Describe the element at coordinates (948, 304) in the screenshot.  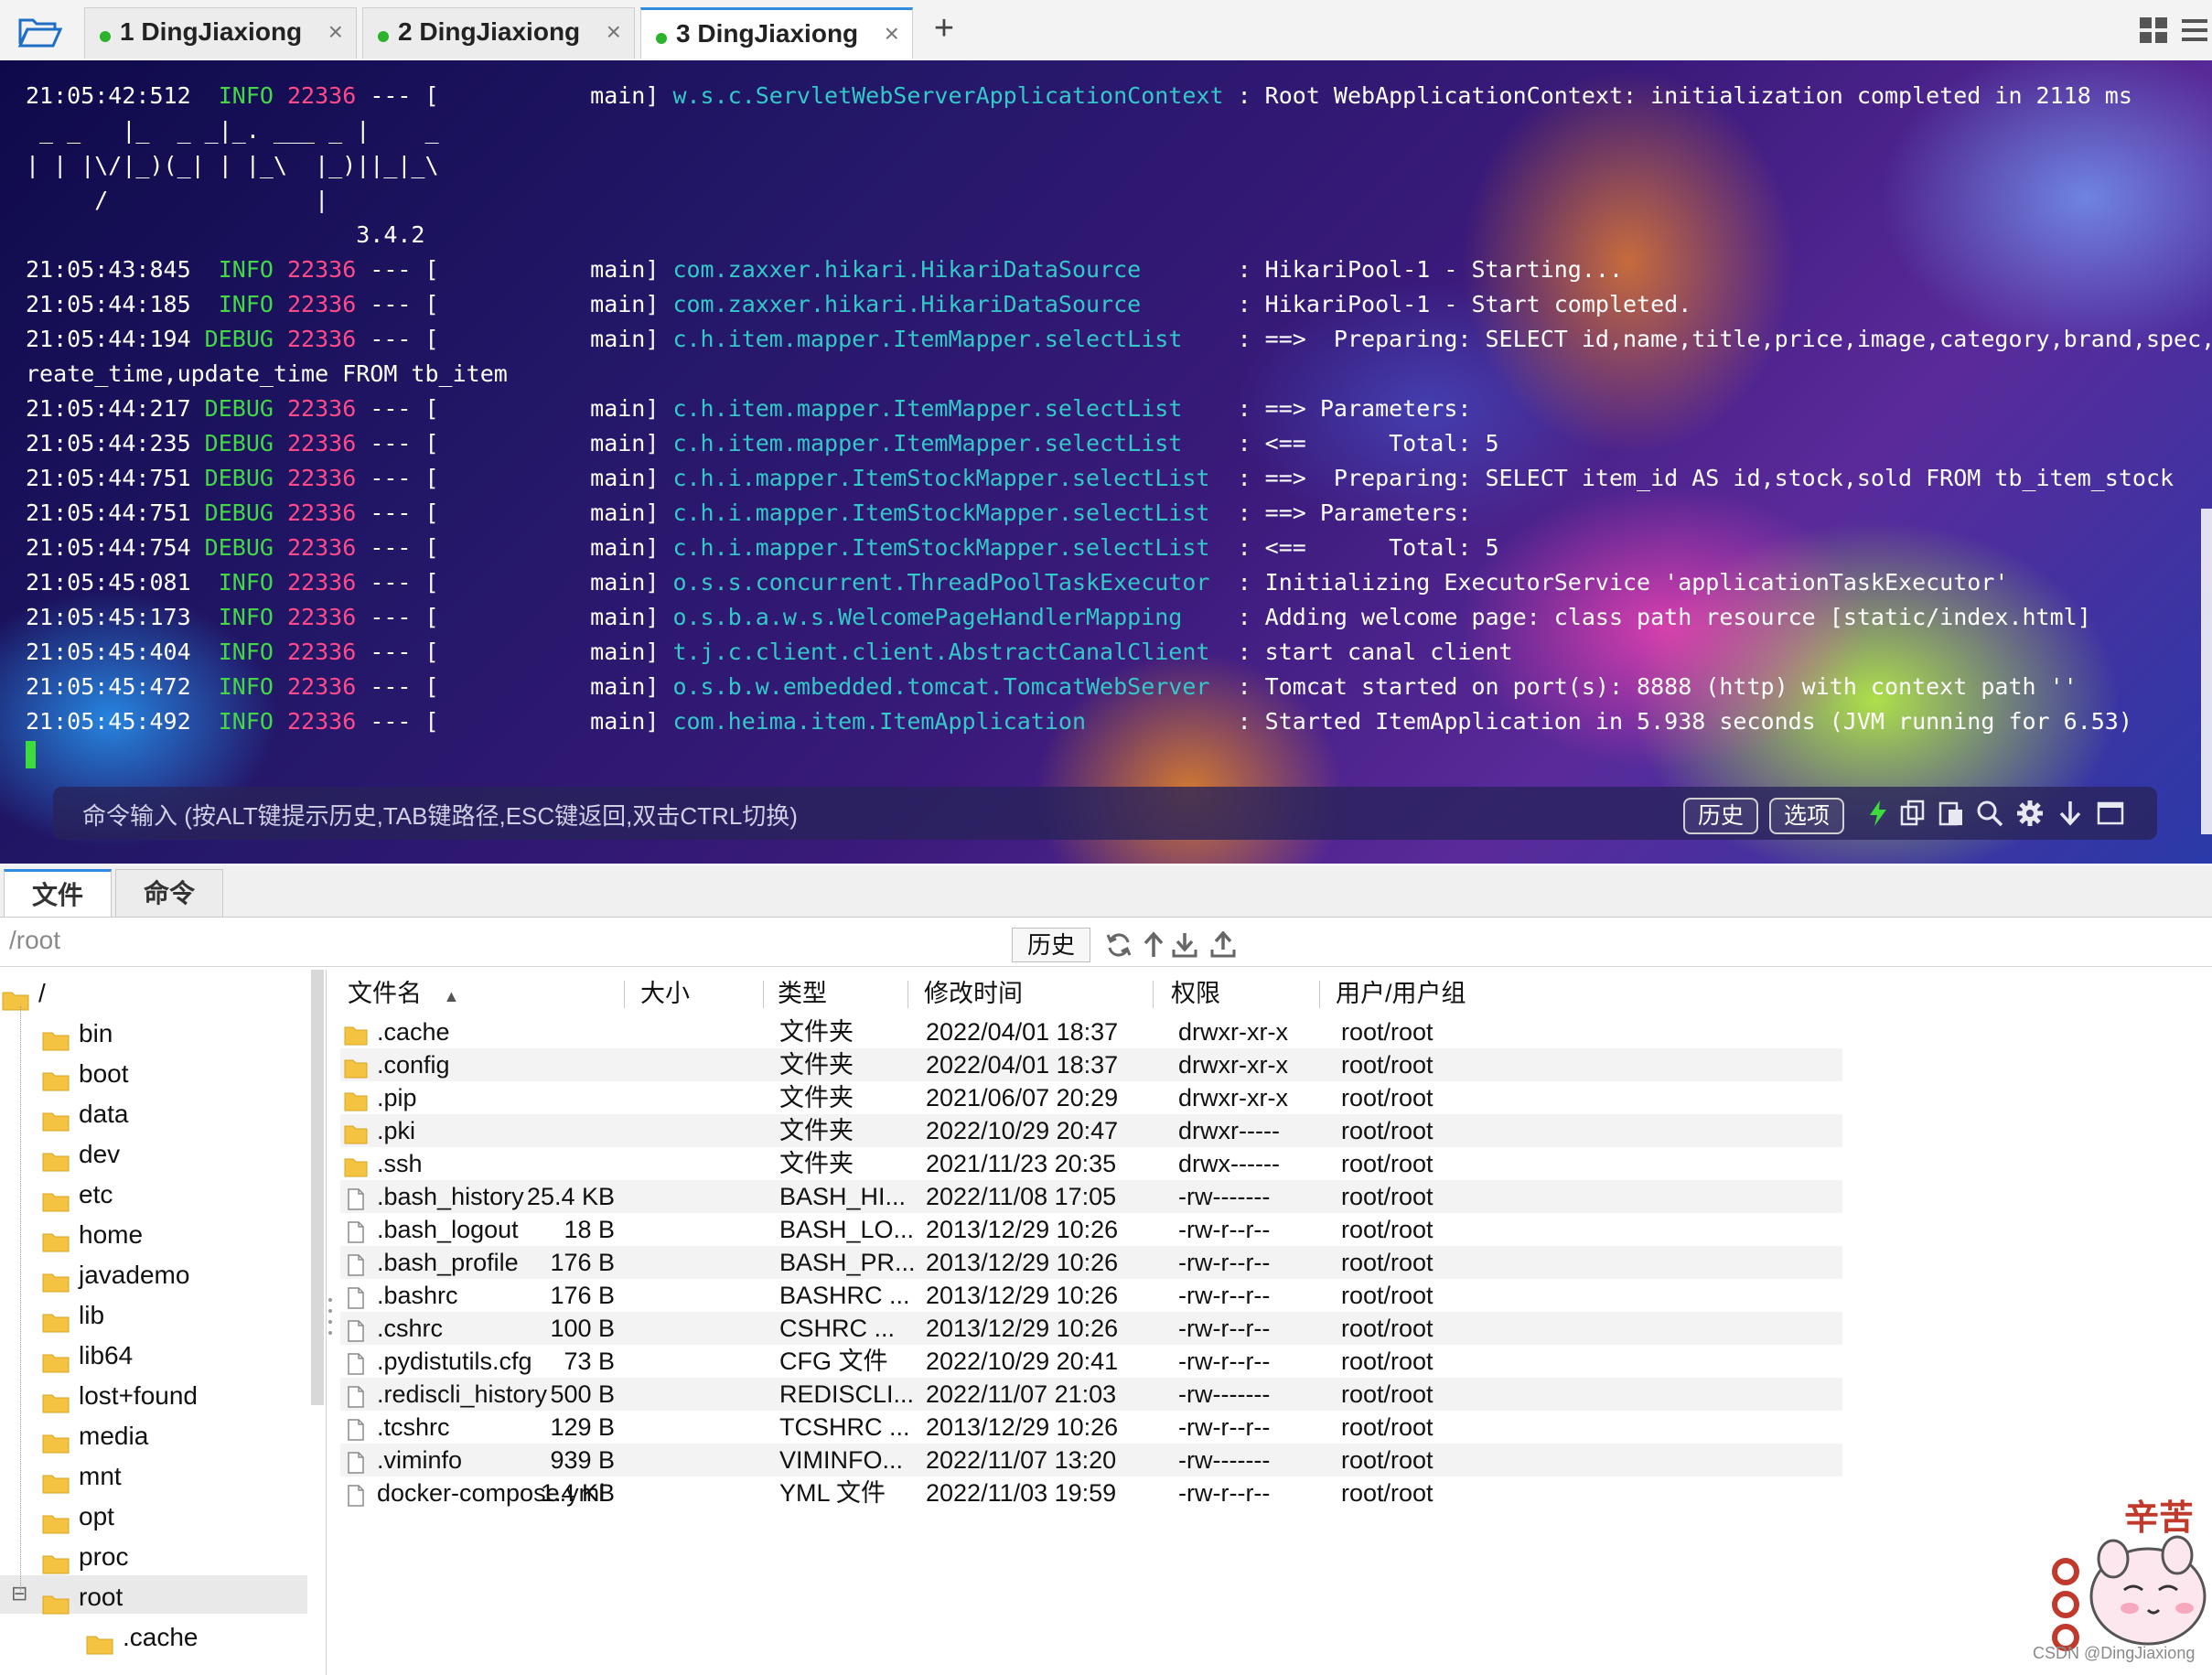
I see `log-logger: com.zaxxer.hikari.HikariDataSource` at that location.